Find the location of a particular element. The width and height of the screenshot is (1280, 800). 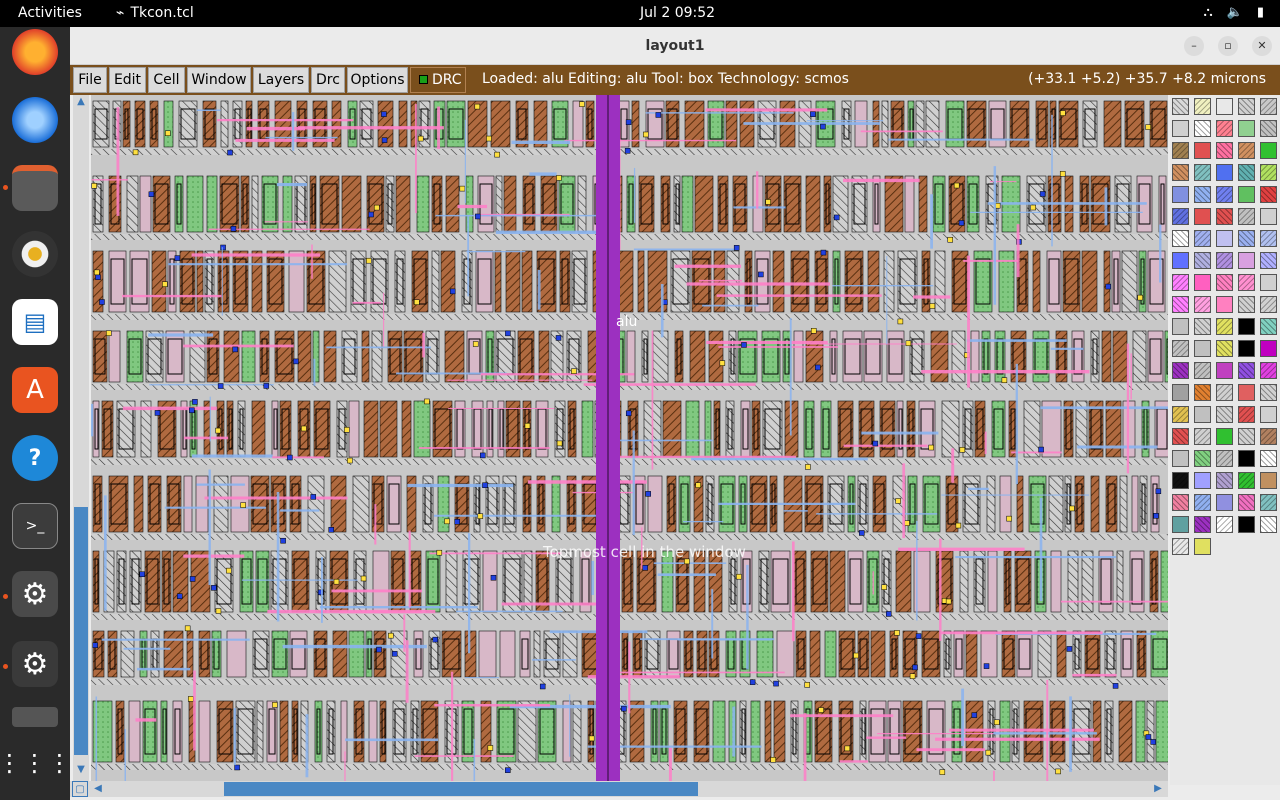

drive-icon is located at coordinates (35, 717).